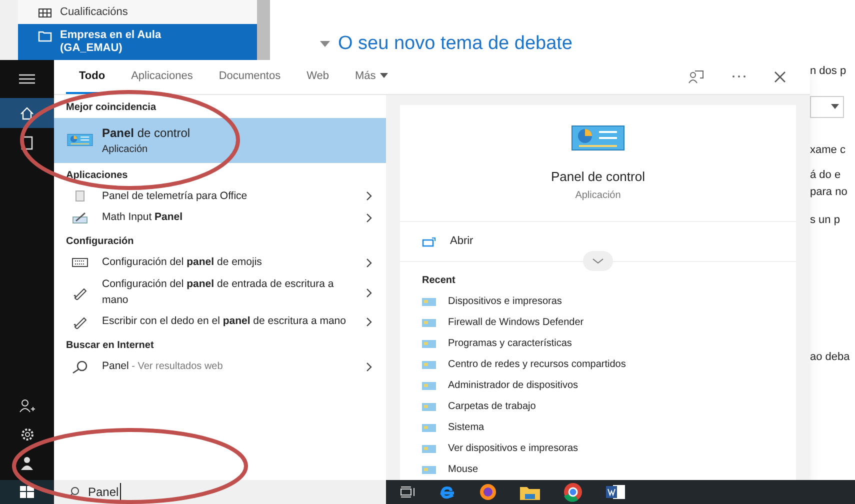 This screenshot has width=855, height=504. What do you see at coordinates (80, 218) in the screenshot?
I see `pen-on-pad-icon` at bounding box center [80, 218].